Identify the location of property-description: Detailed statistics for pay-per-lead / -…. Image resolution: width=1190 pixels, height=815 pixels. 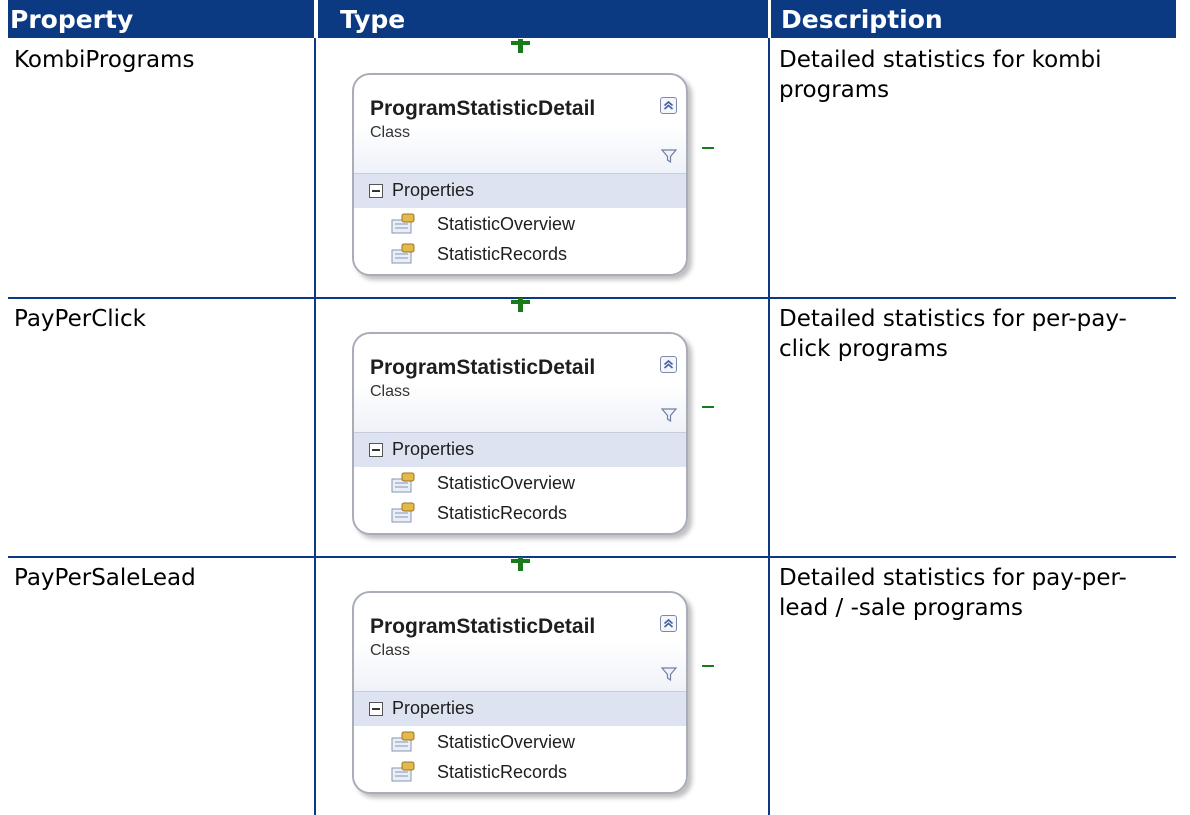
(953, 593).